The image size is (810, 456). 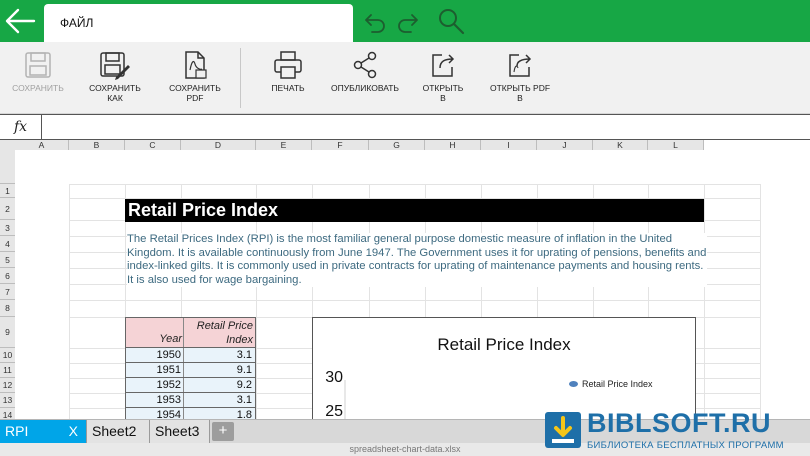 I want to click on row-header: 9, so click(x=7, y=332).